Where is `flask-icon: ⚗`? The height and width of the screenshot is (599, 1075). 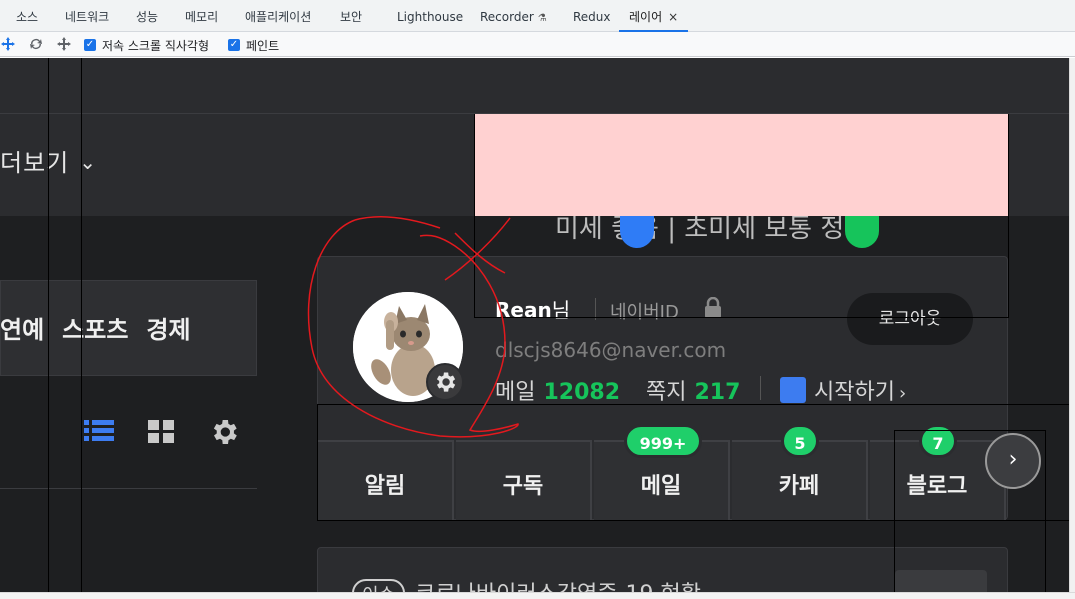
flask-icon: ⚗ is located at coordinates (542, 18).